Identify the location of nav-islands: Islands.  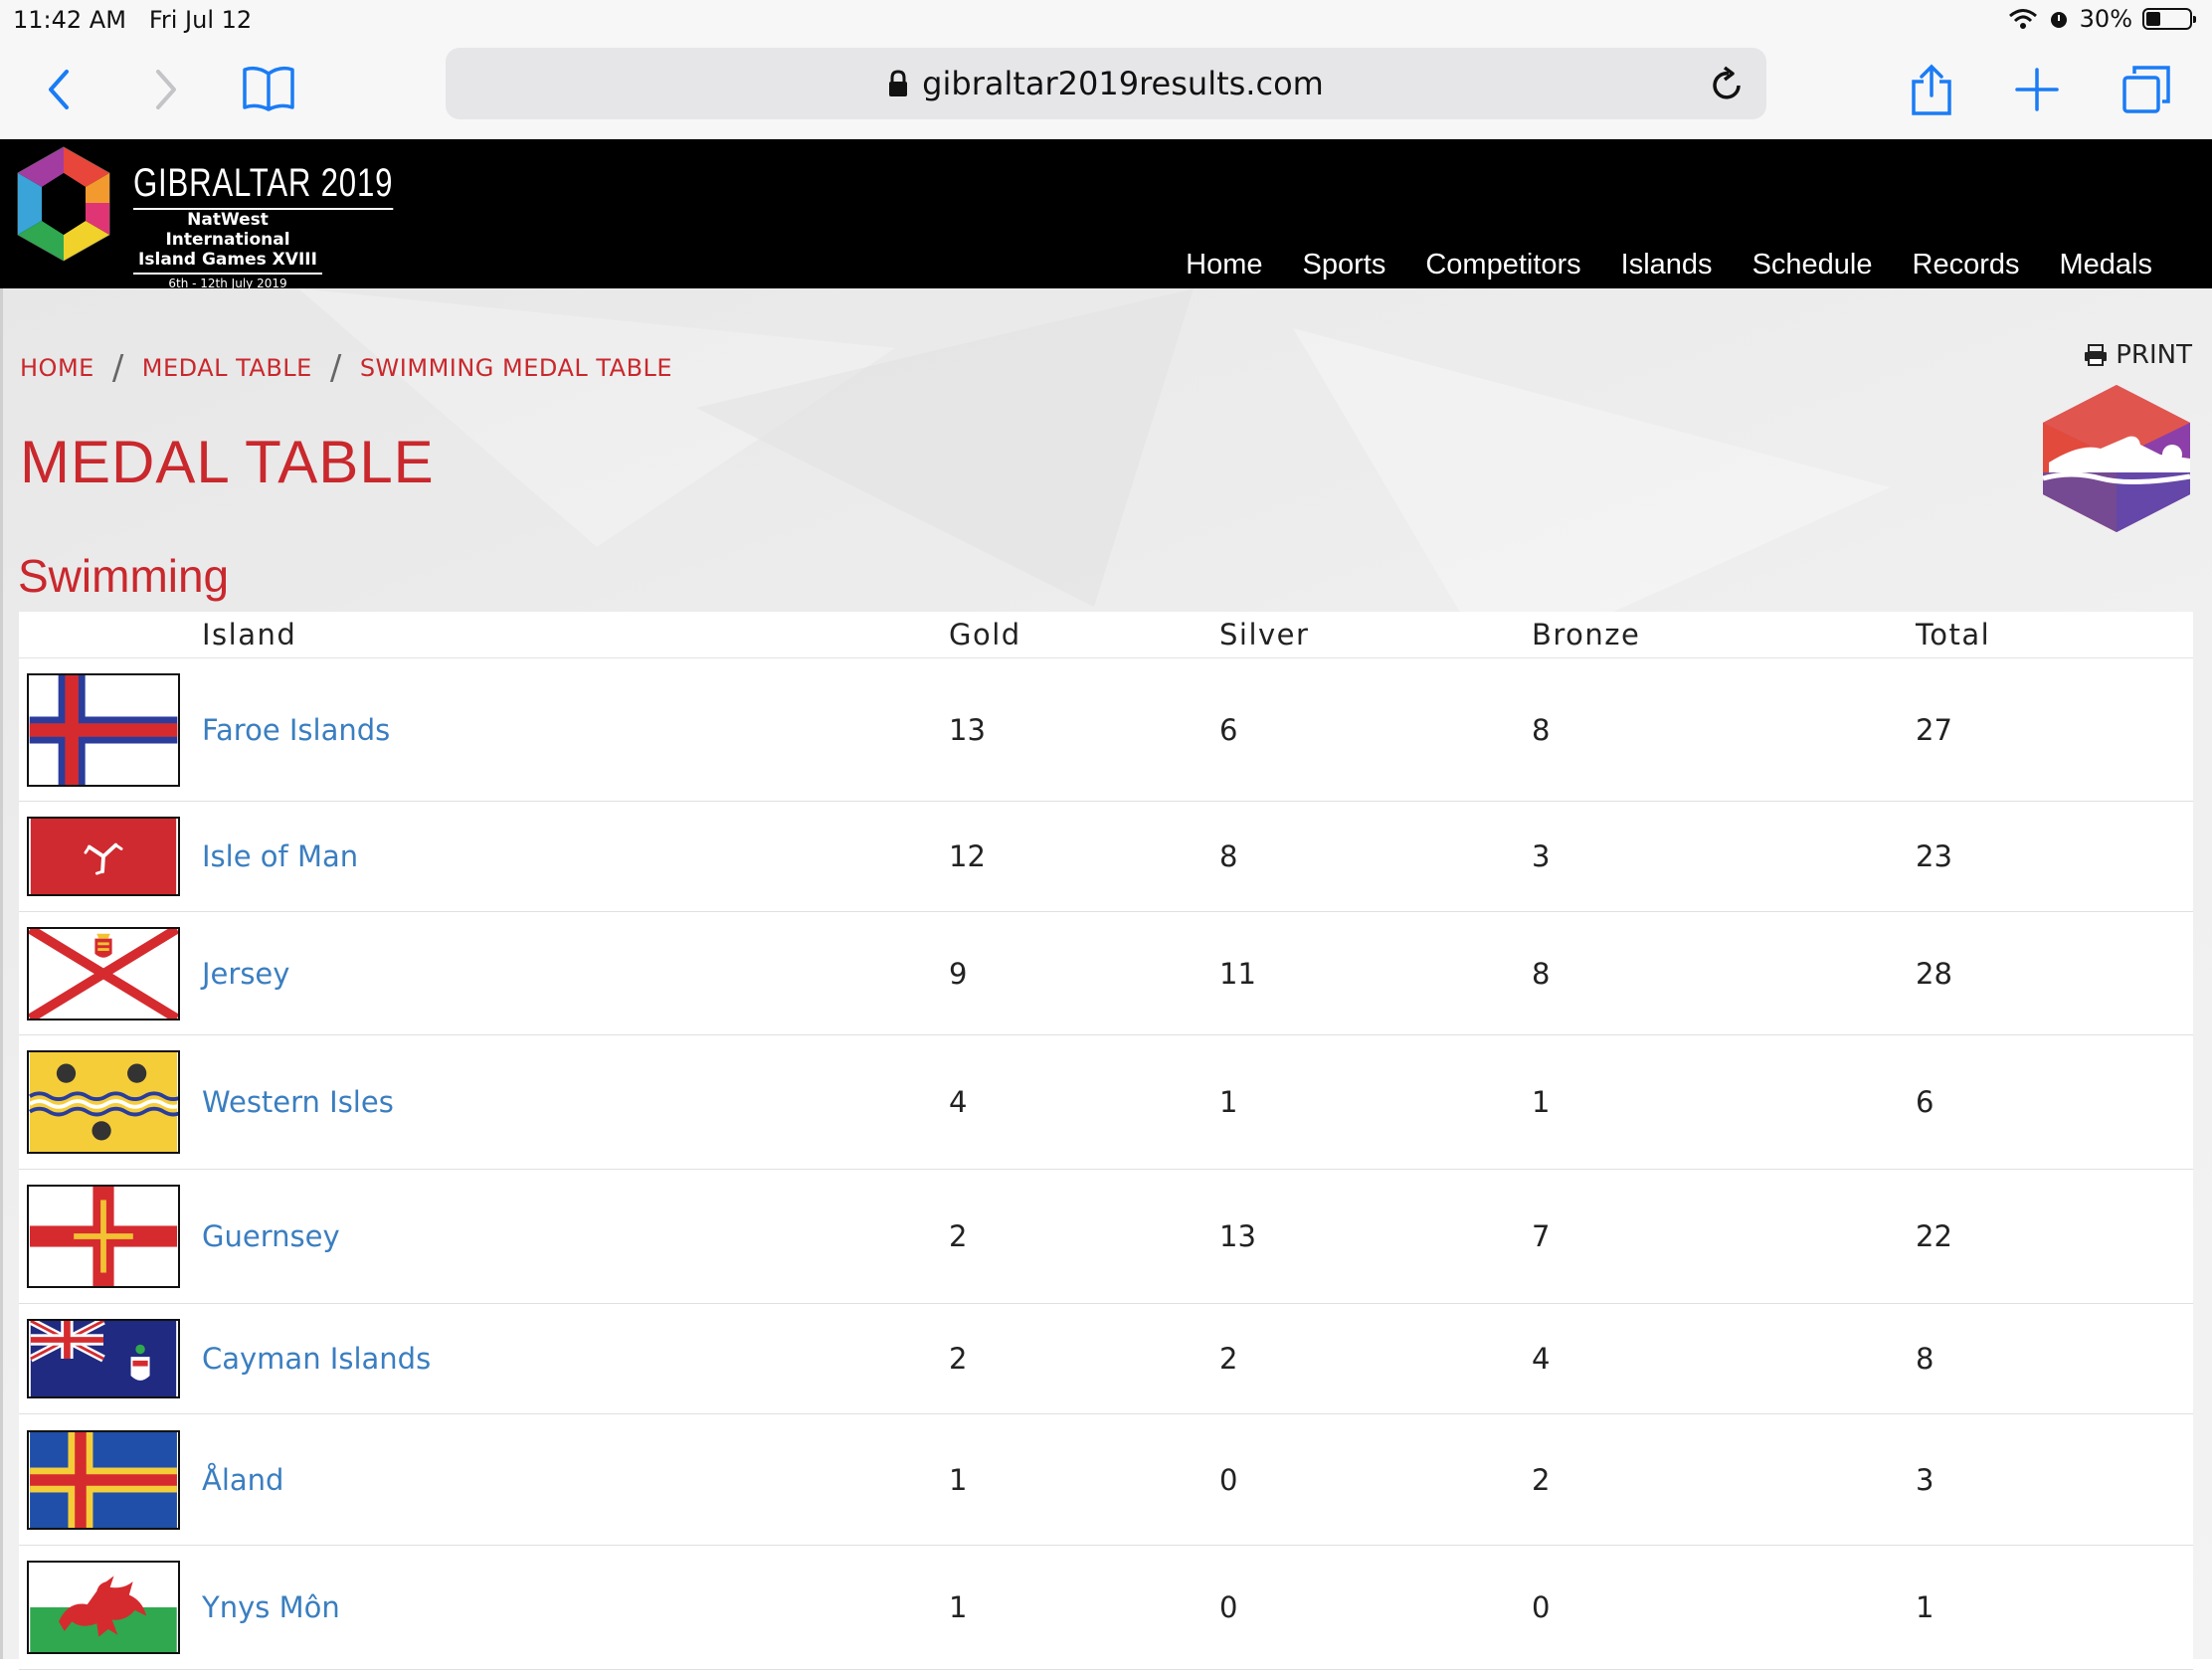
(1667, 265).